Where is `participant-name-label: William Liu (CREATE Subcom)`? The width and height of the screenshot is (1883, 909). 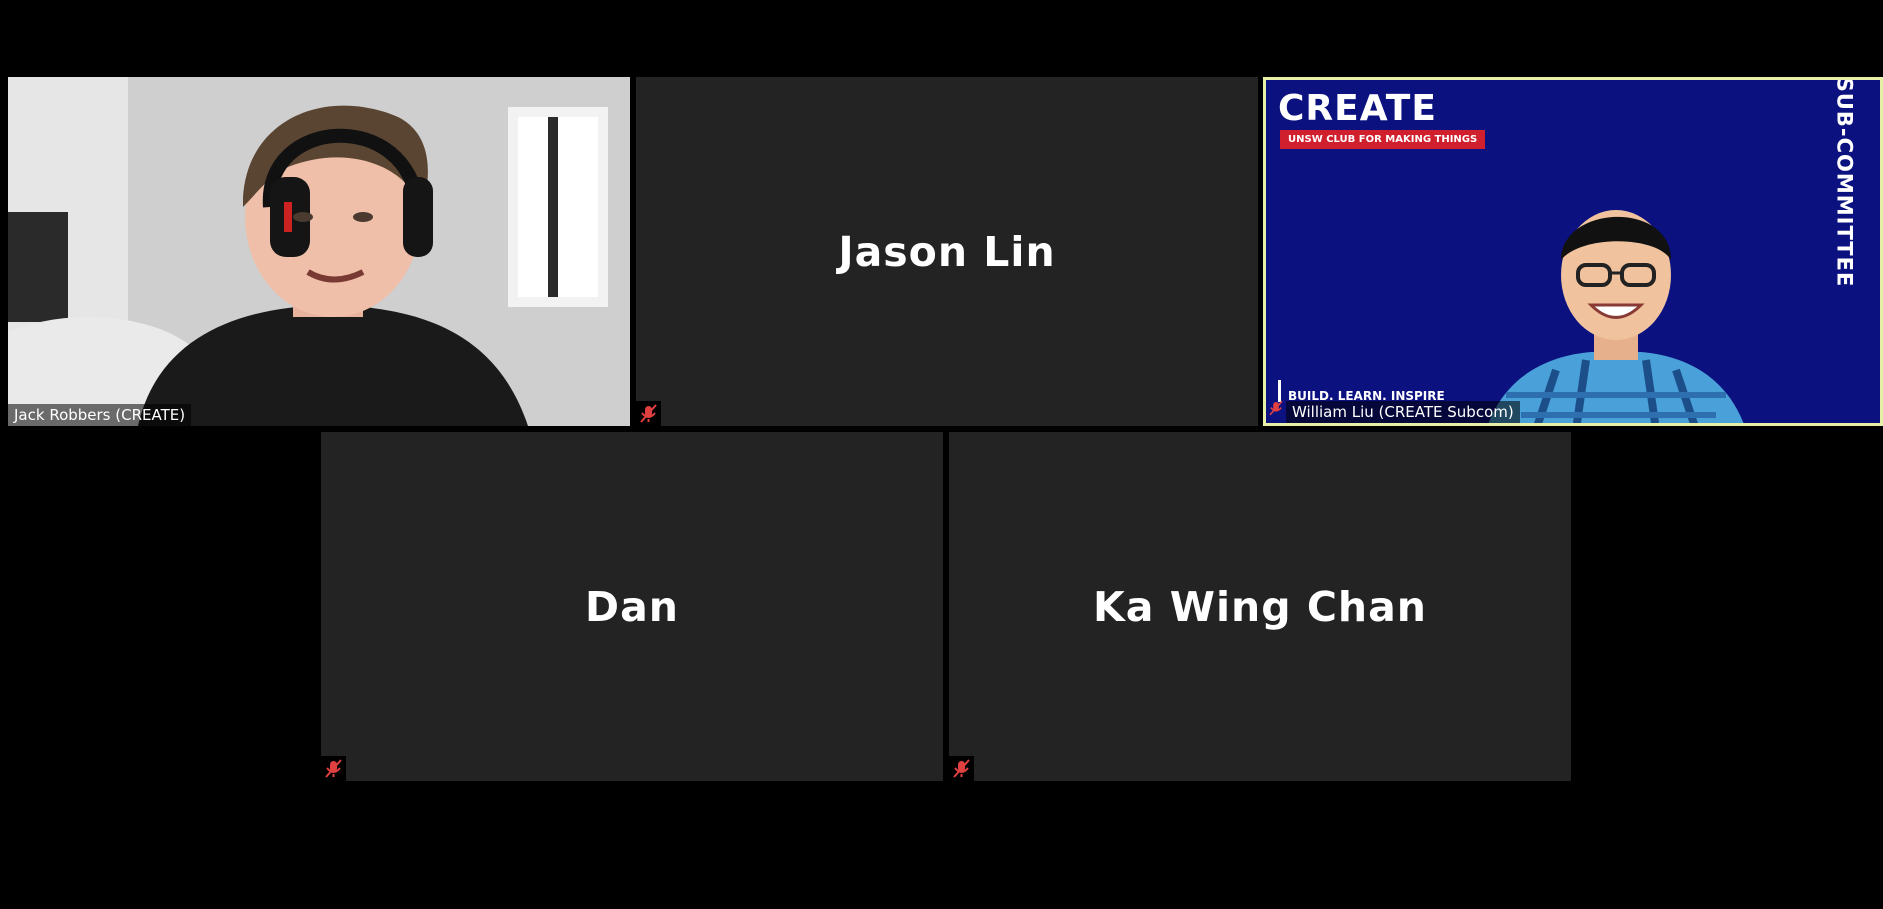 participant-name-label: William Liu (CREATE Subcom) is located at coordinates (1403, 412).